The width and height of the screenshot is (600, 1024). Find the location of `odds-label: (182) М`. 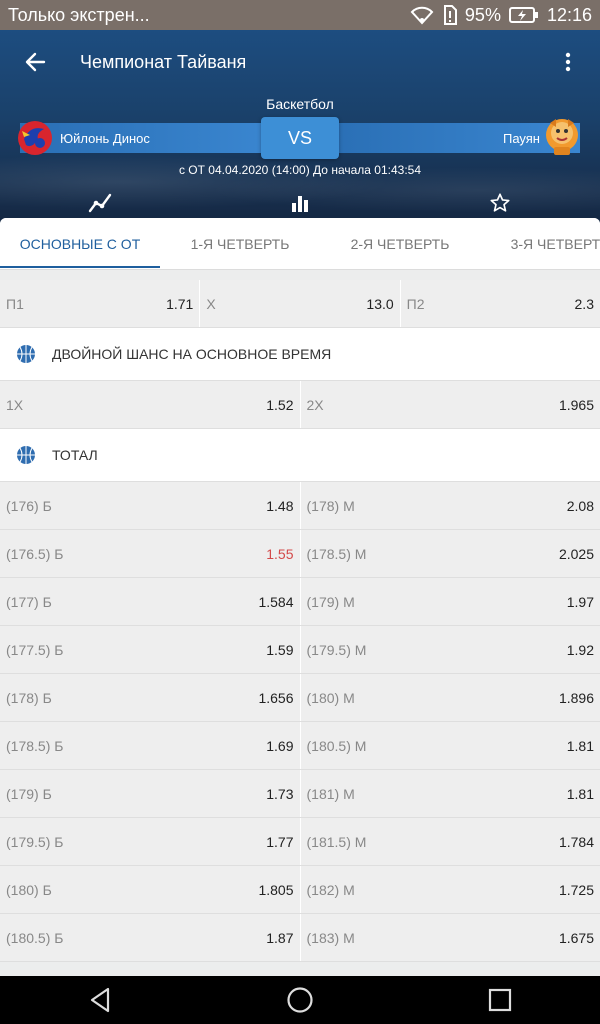

odds-label: (182) М is located at coordinates (330, 889).